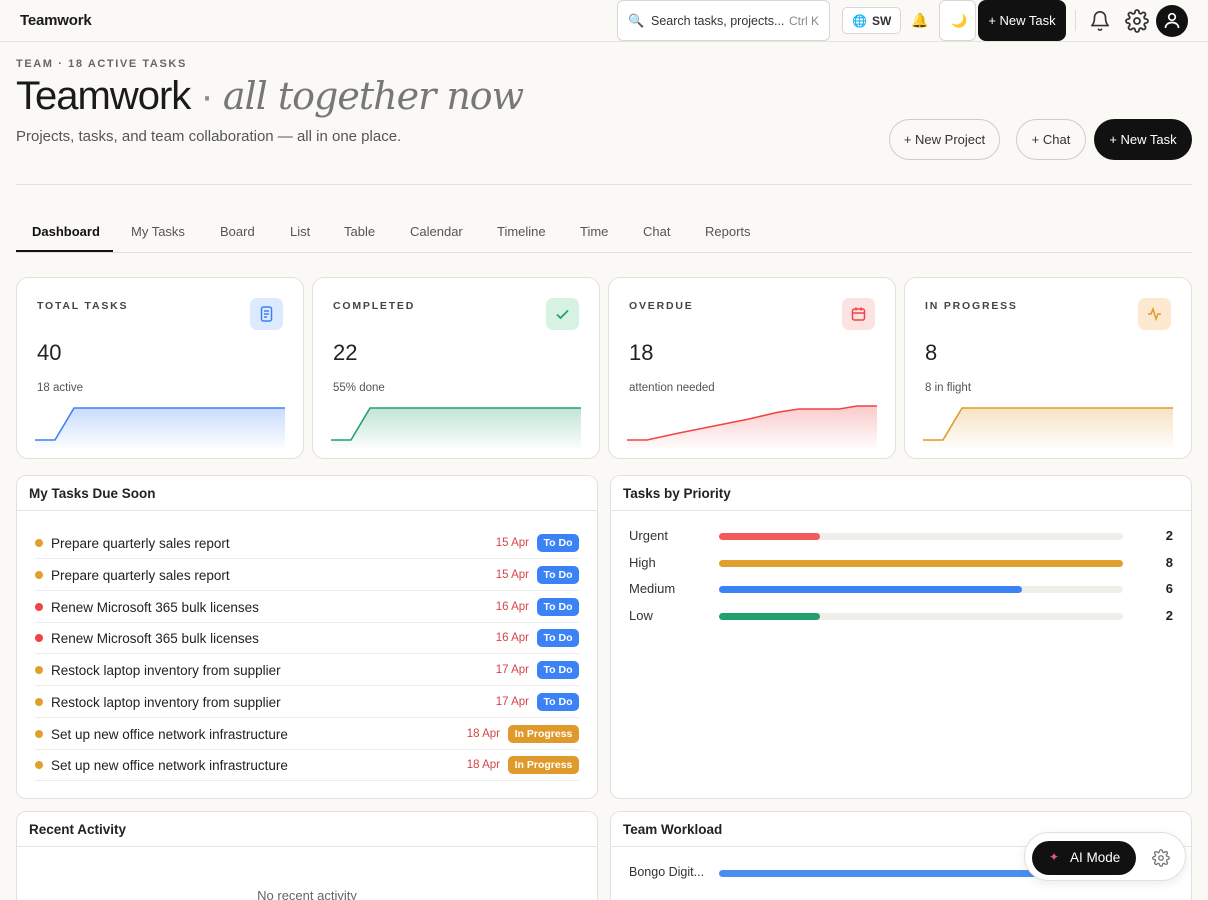 This screenshot has height=900, width=1208. What do you see at coordinates (56, 20) in the screenshot?
I see `brand-name: Teamwork` at bounding box center [56, 20].